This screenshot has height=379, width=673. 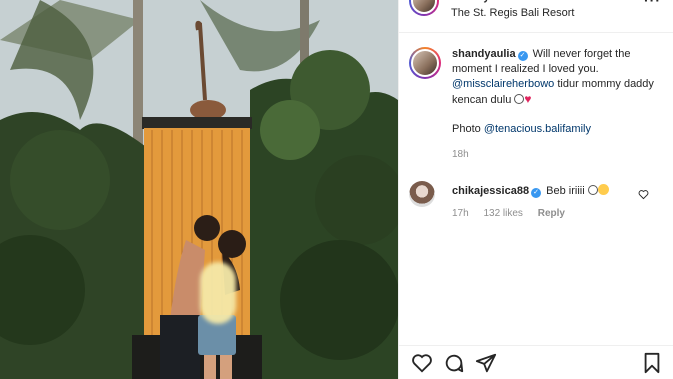 What do you see at coordinates (484, 54) in the screenshot?
I see `caption-username: shandyaulia` at bounding box center [484, 54].